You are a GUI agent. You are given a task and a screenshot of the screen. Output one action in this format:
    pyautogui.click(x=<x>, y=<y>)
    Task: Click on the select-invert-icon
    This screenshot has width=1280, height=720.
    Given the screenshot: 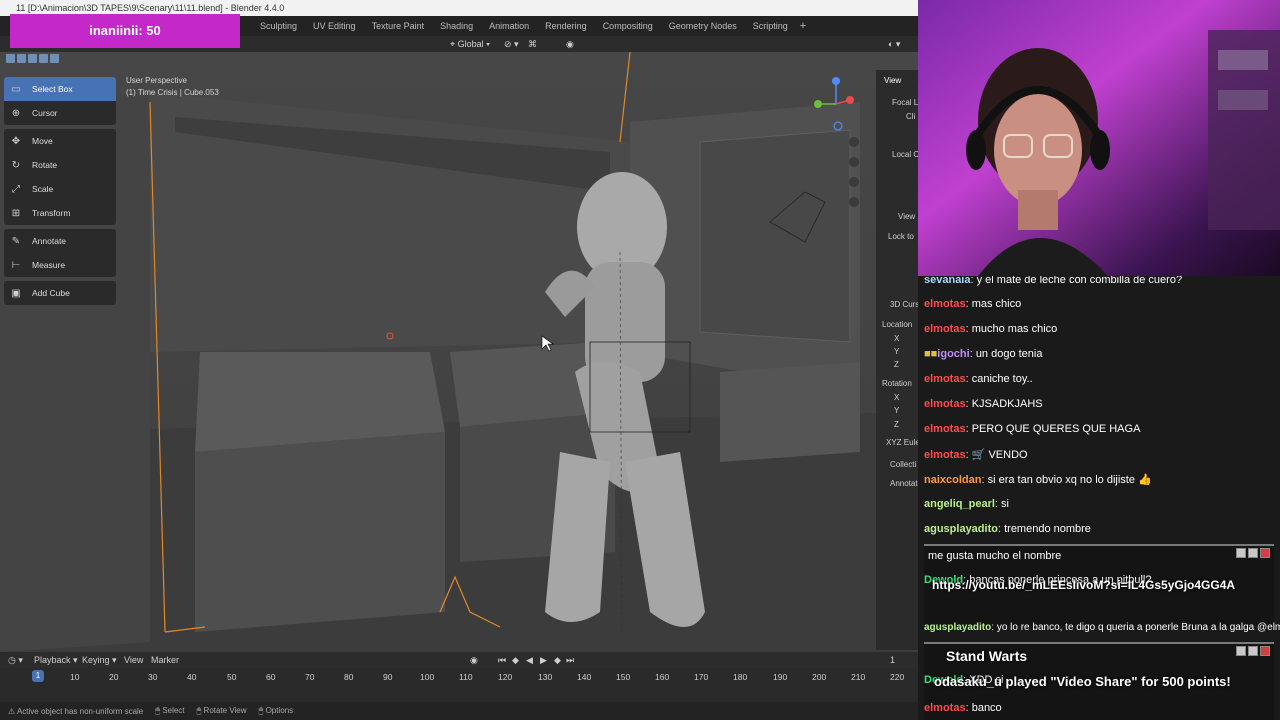 What is the action you would take?
    pyautogui.click(x=43, y=58)
    